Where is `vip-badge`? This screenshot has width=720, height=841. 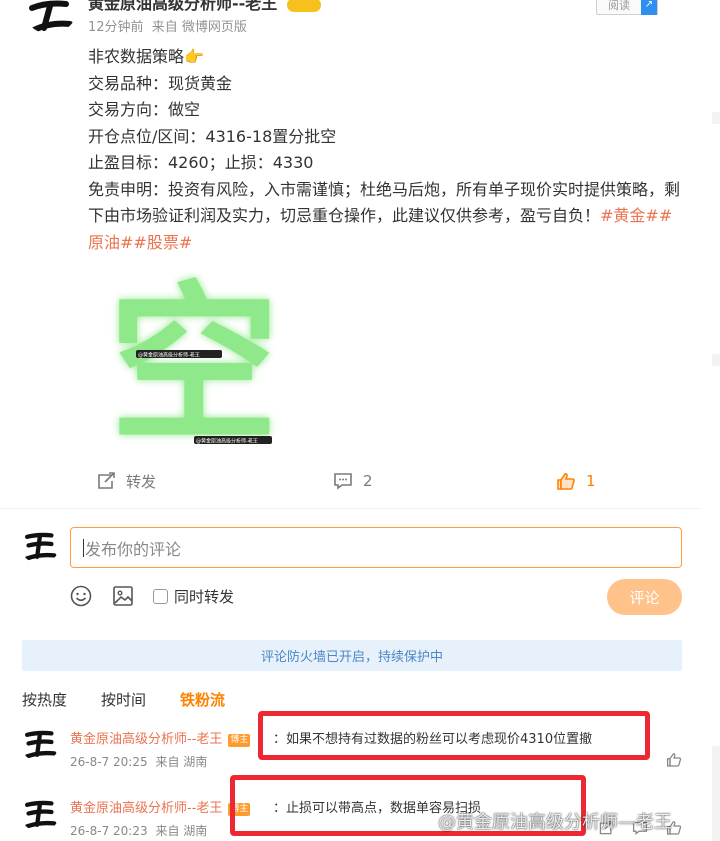 vip-badge is located at coordinates (303, 6).